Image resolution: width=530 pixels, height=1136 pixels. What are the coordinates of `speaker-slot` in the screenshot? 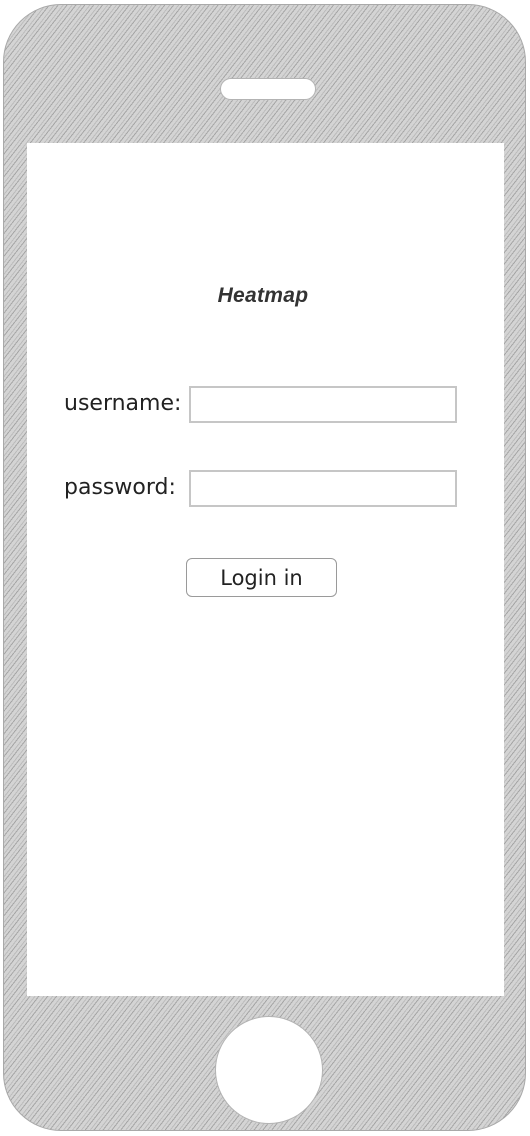 It's located at (268, 89).